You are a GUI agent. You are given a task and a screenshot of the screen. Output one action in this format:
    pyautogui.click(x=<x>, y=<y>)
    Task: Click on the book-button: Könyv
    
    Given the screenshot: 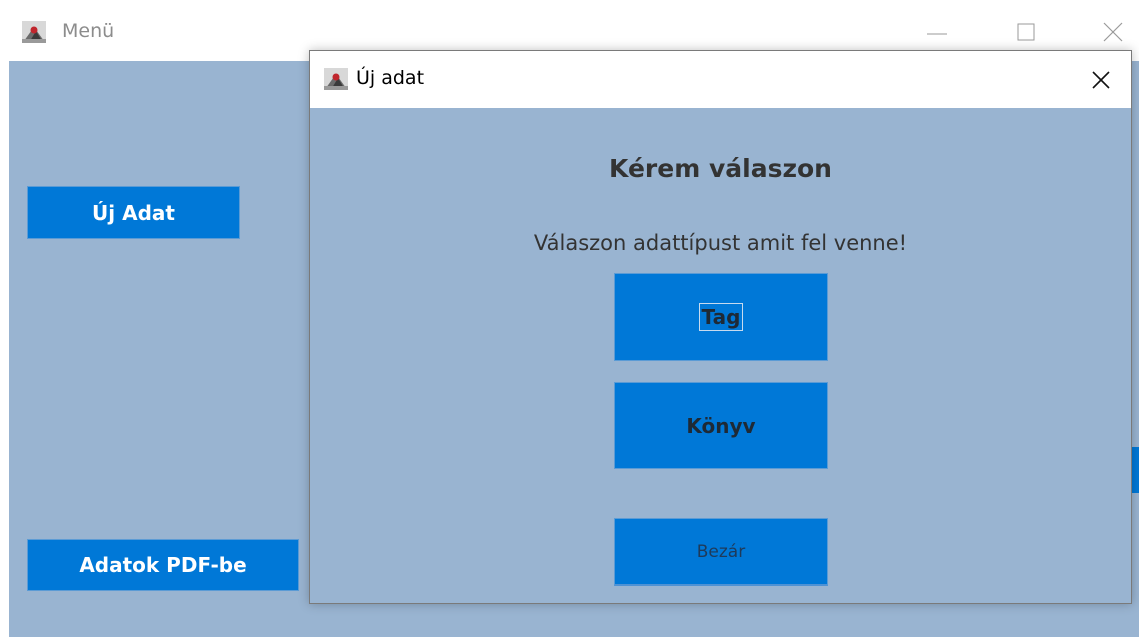 What is the action you would take?
    pyautogui.click(x=721, y=425)
    